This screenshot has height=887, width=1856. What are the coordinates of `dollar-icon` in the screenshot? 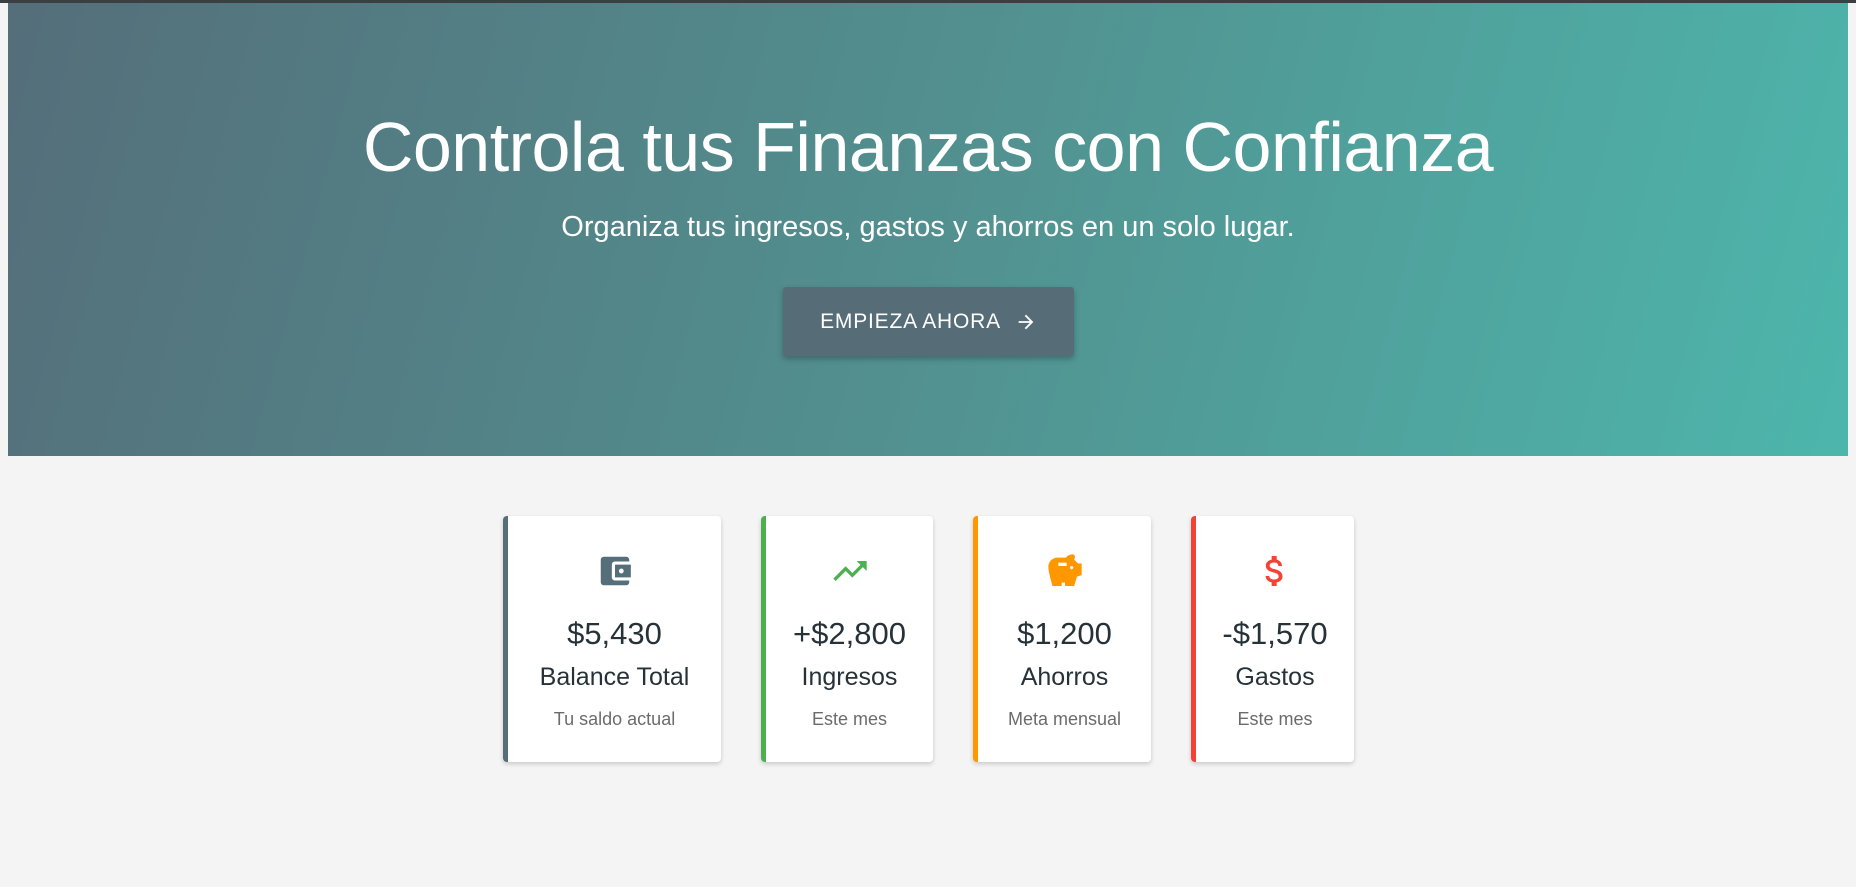 It's located at (1275, 571).